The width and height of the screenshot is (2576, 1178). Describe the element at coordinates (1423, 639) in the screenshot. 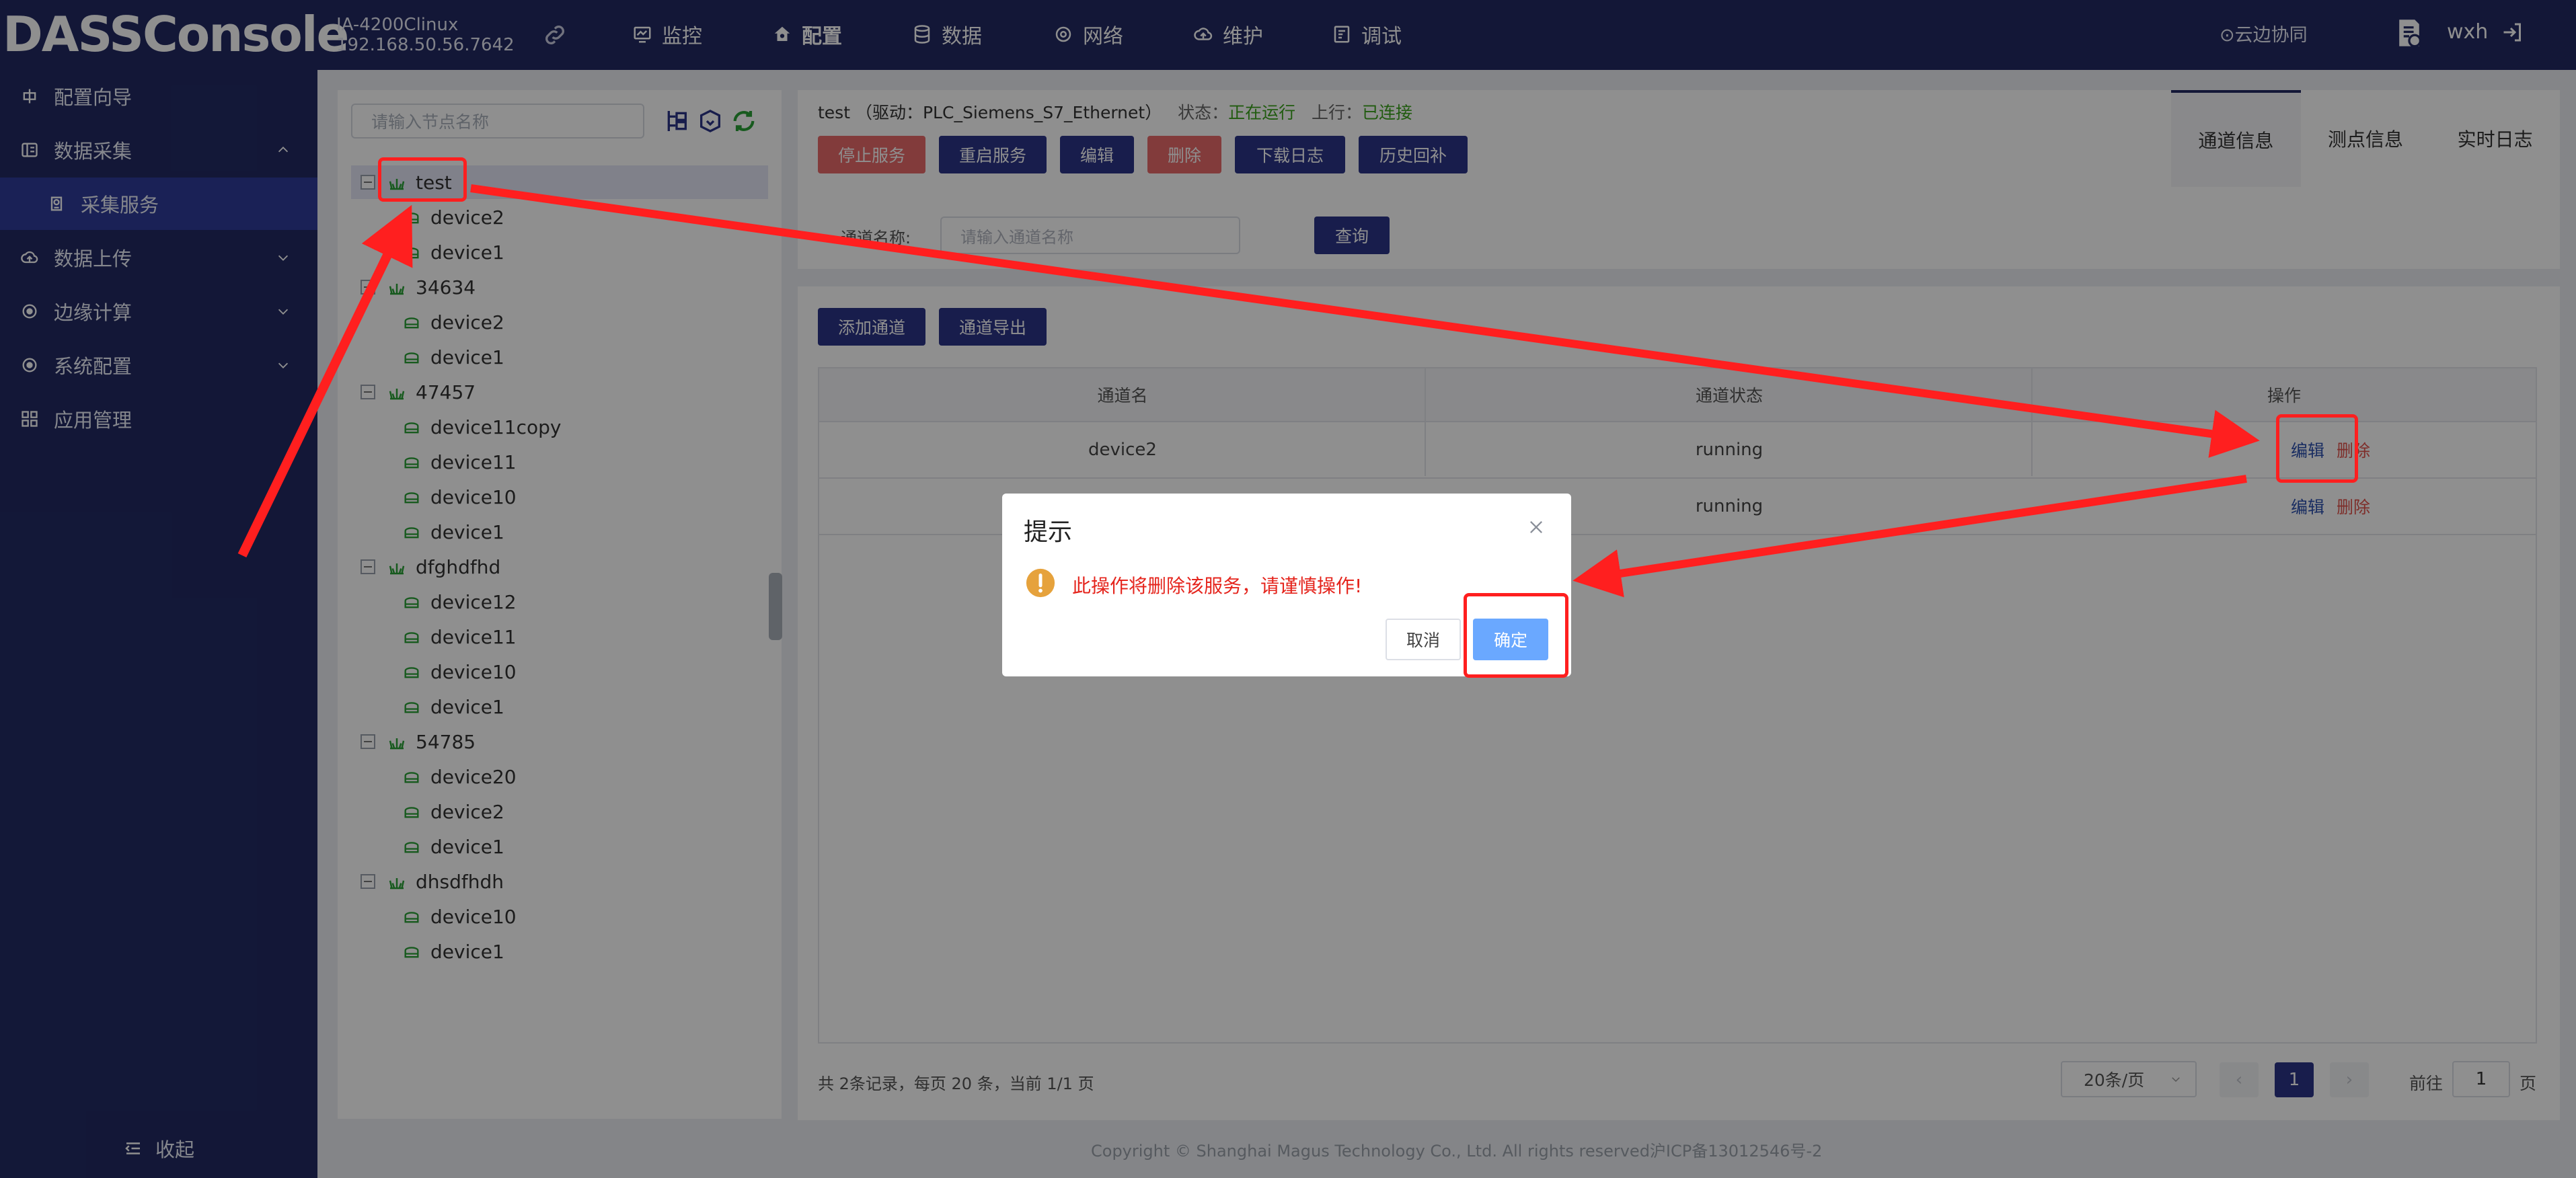

I see `cancel-button: 取消` at that location.